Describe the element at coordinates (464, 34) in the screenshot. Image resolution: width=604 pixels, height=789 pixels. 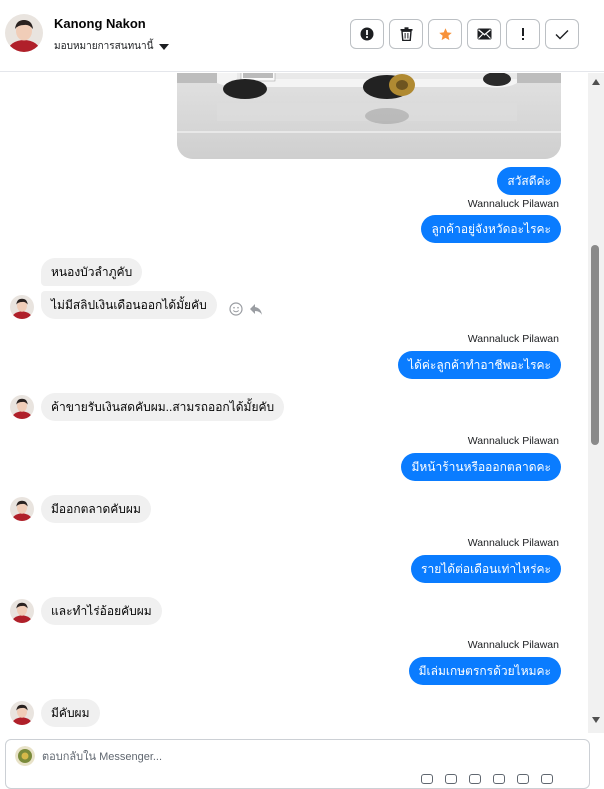
I see `header-actions` at that location.